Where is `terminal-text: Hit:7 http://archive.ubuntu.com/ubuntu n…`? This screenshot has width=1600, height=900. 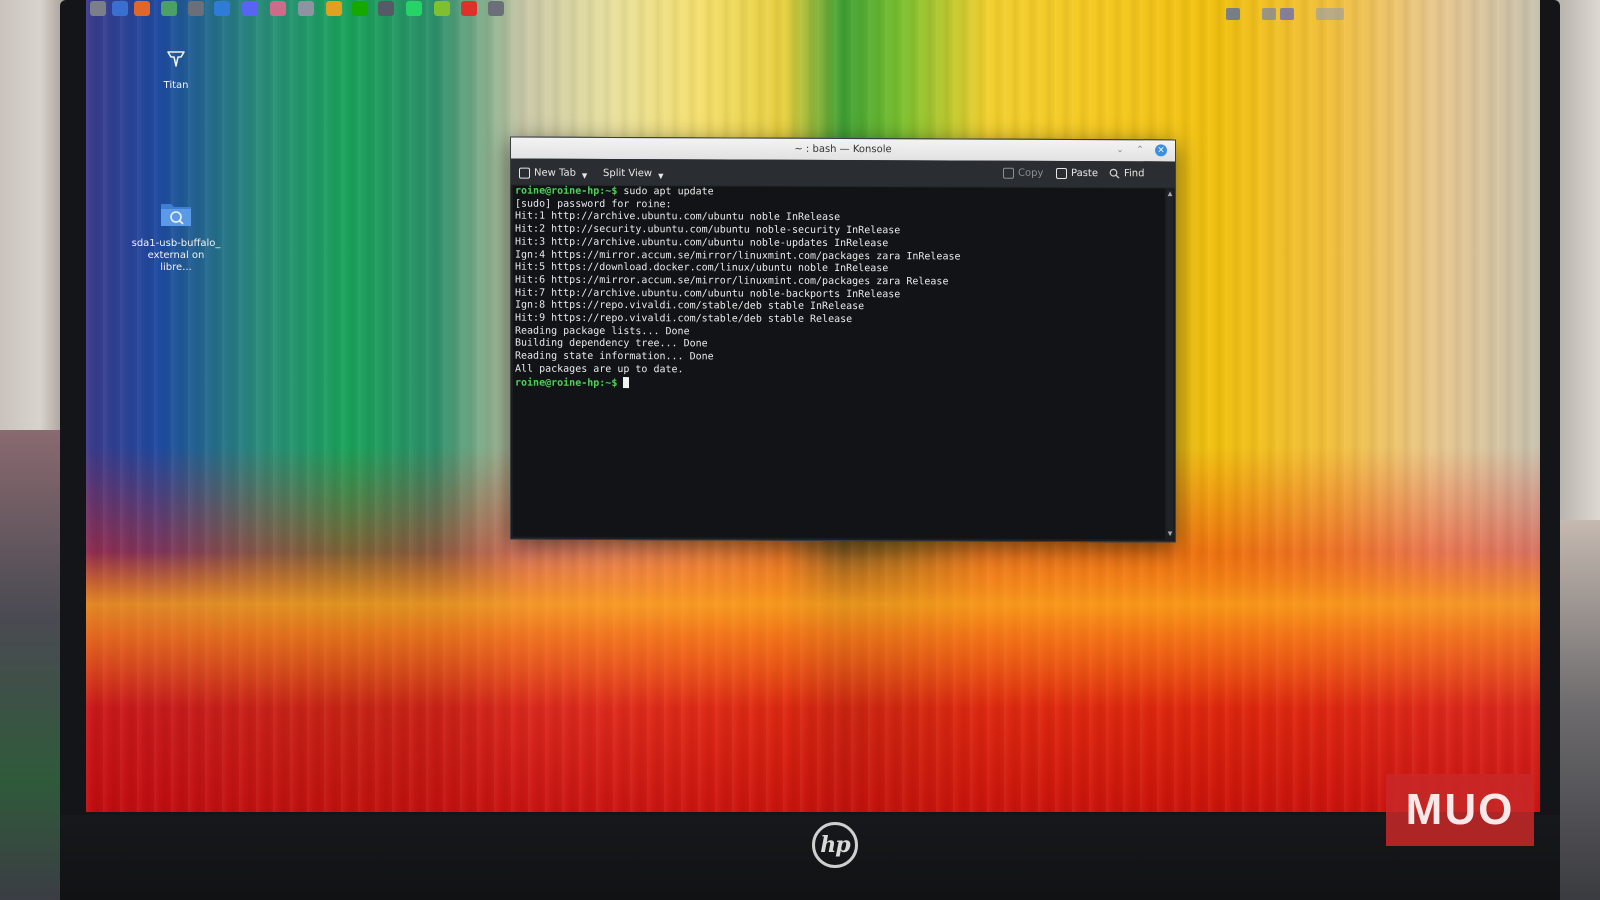 terminal-text: Hit:7 http://archive.ubuntu.com/ubuntu n… is located at coordinates (708, 293).